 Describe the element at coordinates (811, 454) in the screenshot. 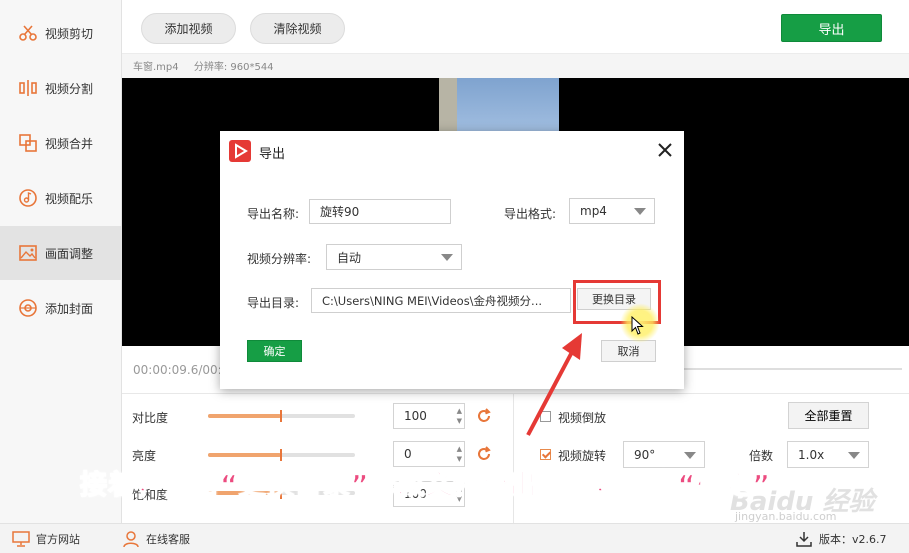

I see `speed-value: 1.0x` at that location.